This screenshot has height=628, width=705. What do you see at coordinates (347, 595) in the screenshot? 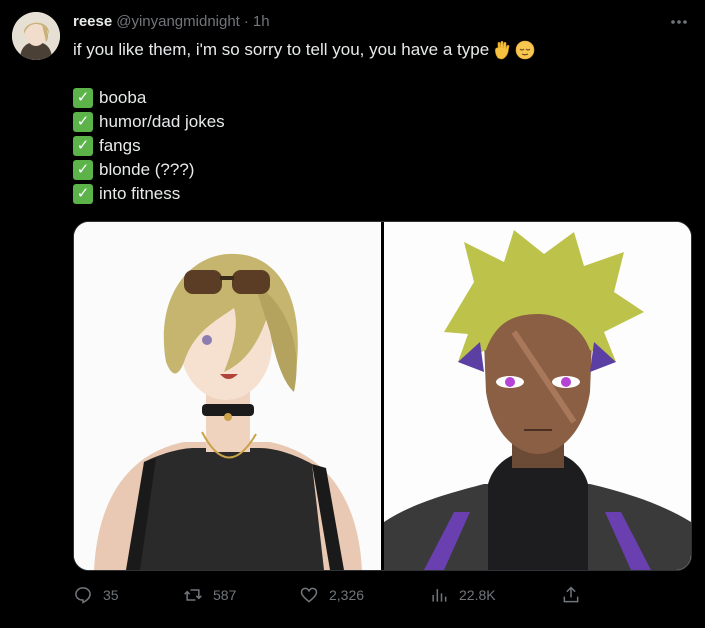
I see `like-count: 2,326` at bounding box center [347, 595].